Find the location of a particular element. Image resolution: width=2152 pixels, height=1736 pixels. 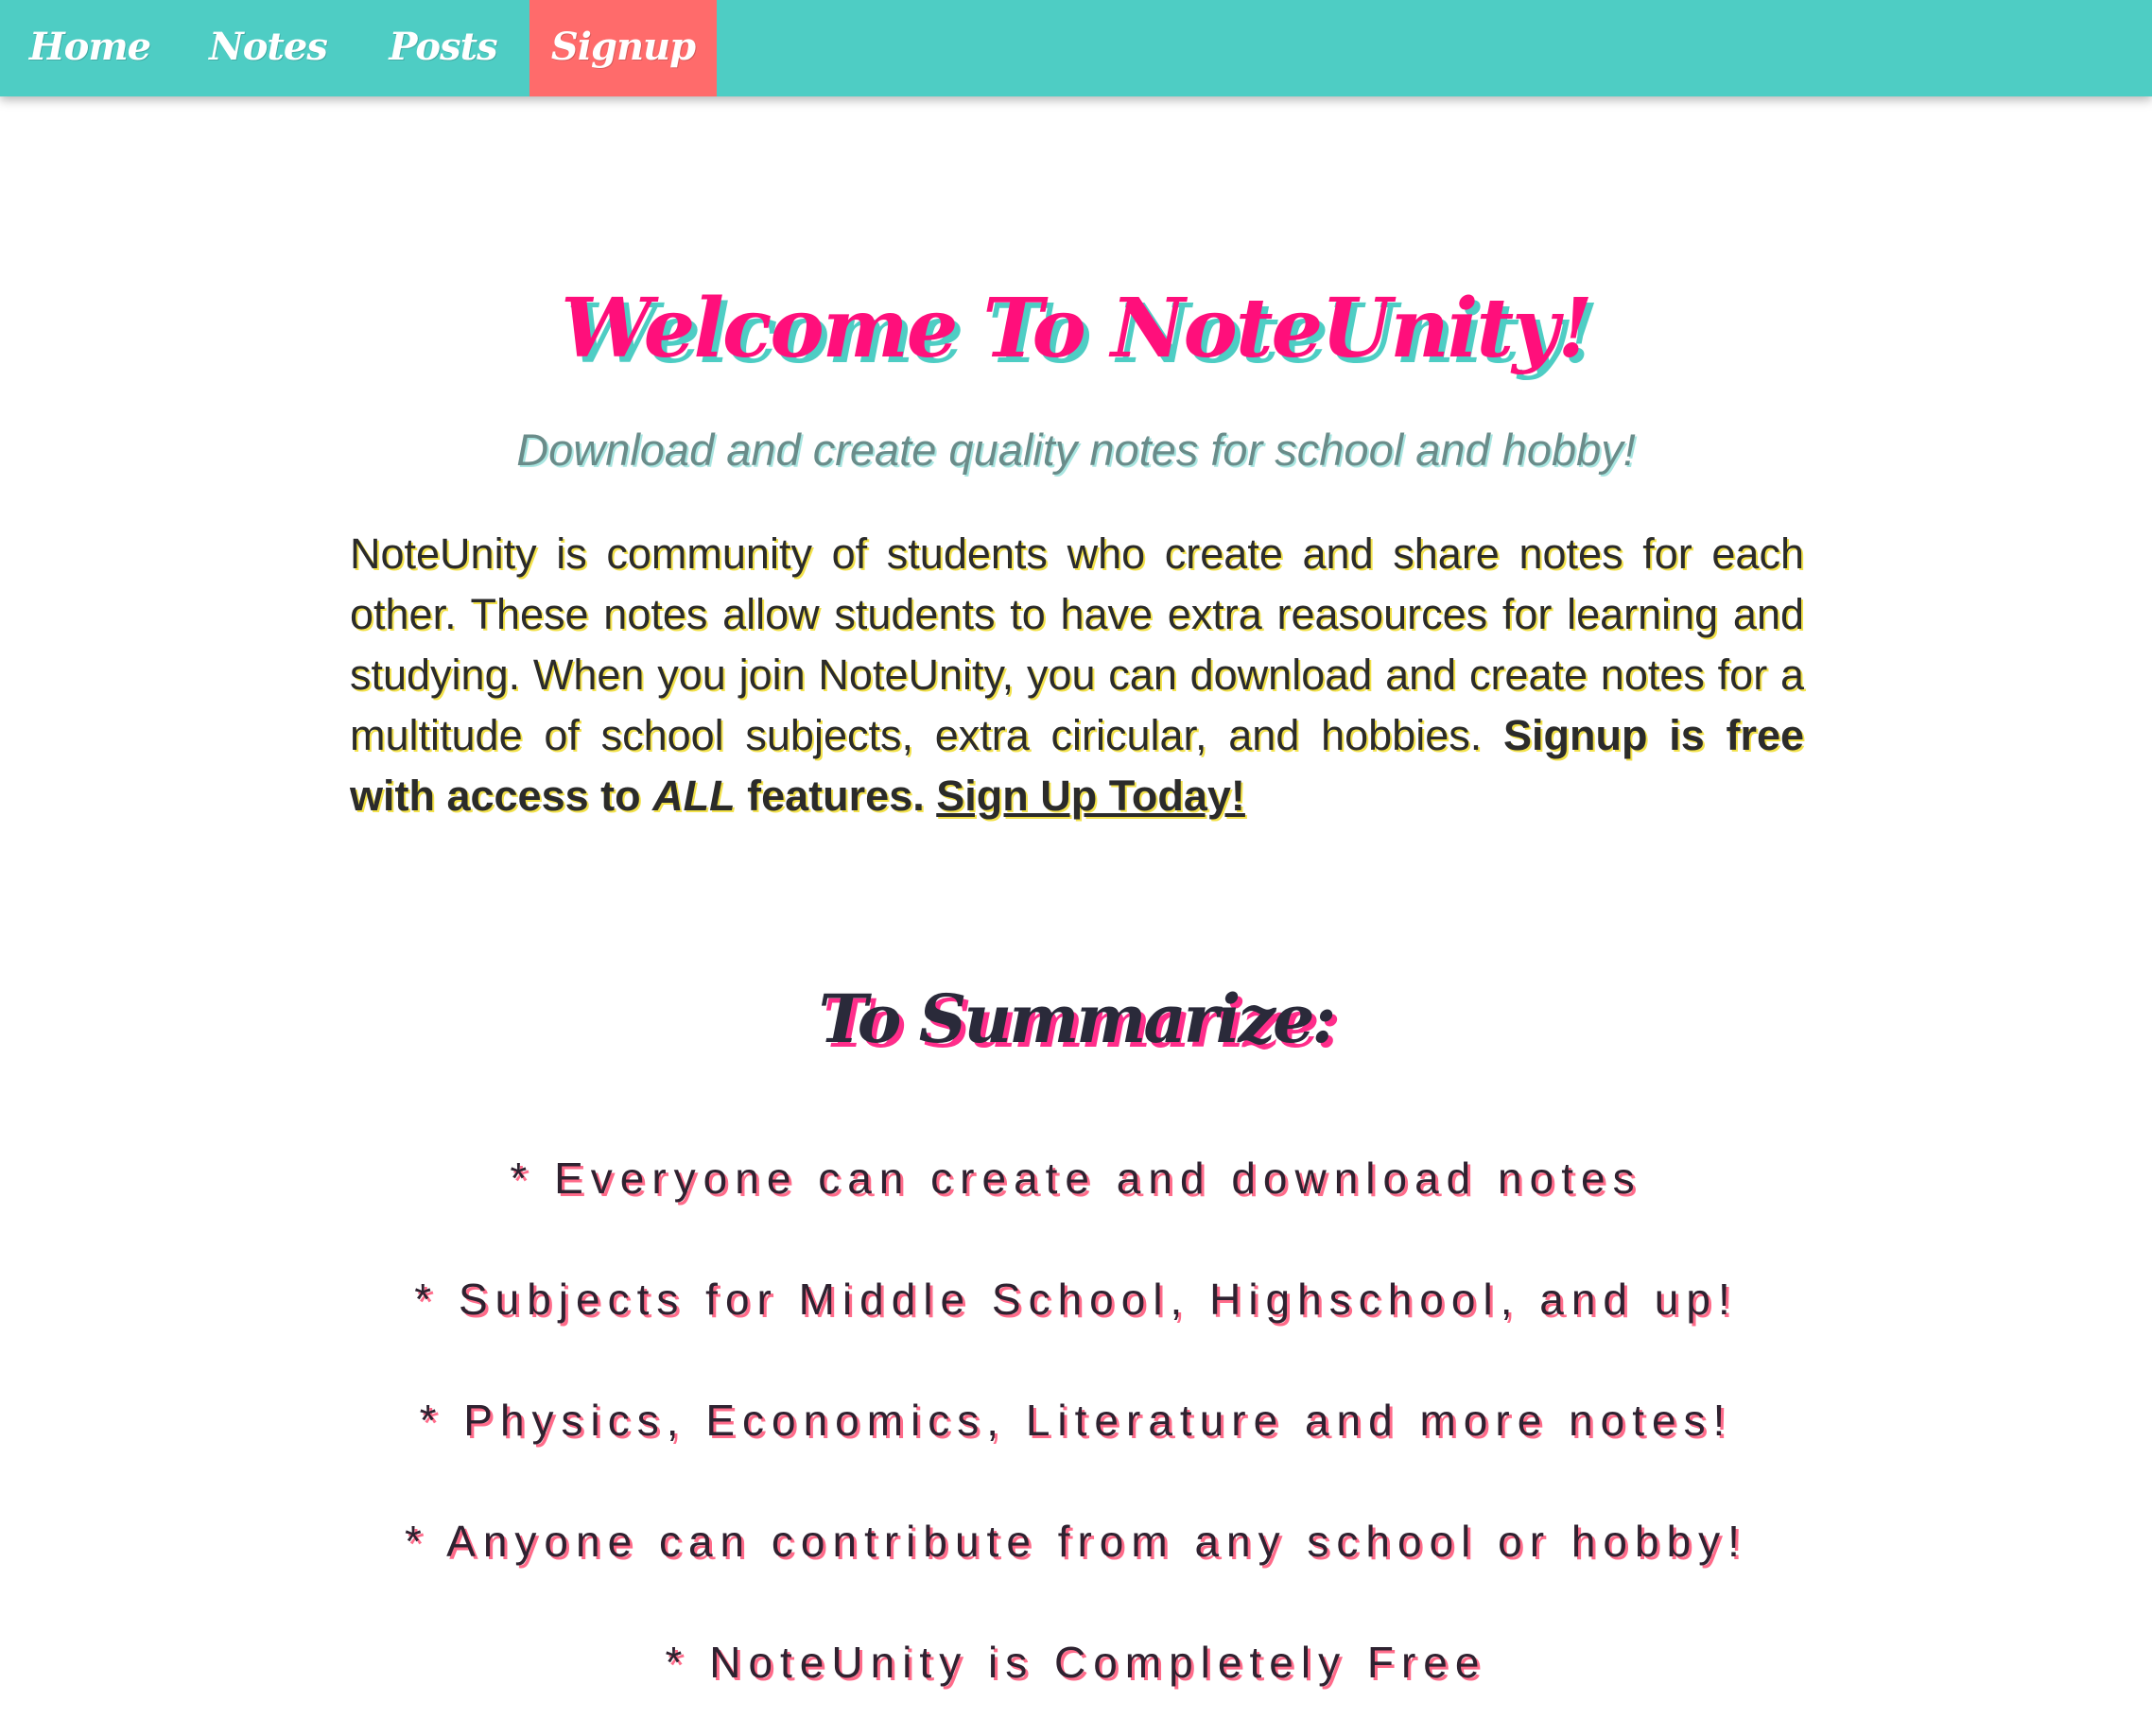

nav-item-signup: Signup is located at coordinates (623, 48).